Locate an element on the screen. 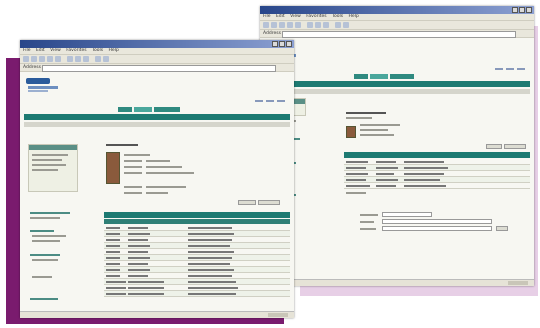 The image size is (540, 328). holdings-table-header is located at coordinates (197, 215).